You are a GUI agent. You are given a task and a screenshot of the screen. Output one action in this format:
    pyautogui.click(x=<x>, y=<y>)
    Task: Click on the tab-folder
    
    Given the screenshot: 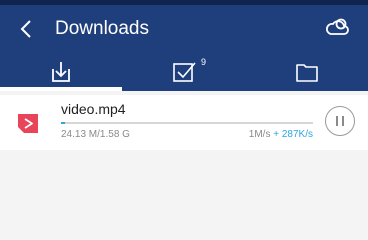 What is the action you would take?
    pyautogui.click(x=307, y=73)
    